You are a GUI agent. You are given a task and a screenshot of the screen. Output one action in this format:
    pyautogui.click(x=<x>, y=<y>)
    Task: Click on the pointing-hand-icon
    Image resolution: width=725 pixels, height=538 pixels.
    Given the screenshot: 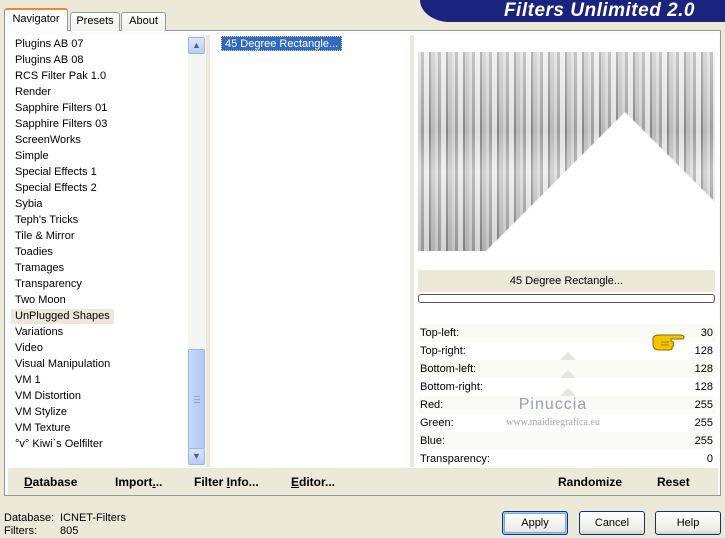 What is the action you would take?
    pyautogui.click(x=668, y=342)
    